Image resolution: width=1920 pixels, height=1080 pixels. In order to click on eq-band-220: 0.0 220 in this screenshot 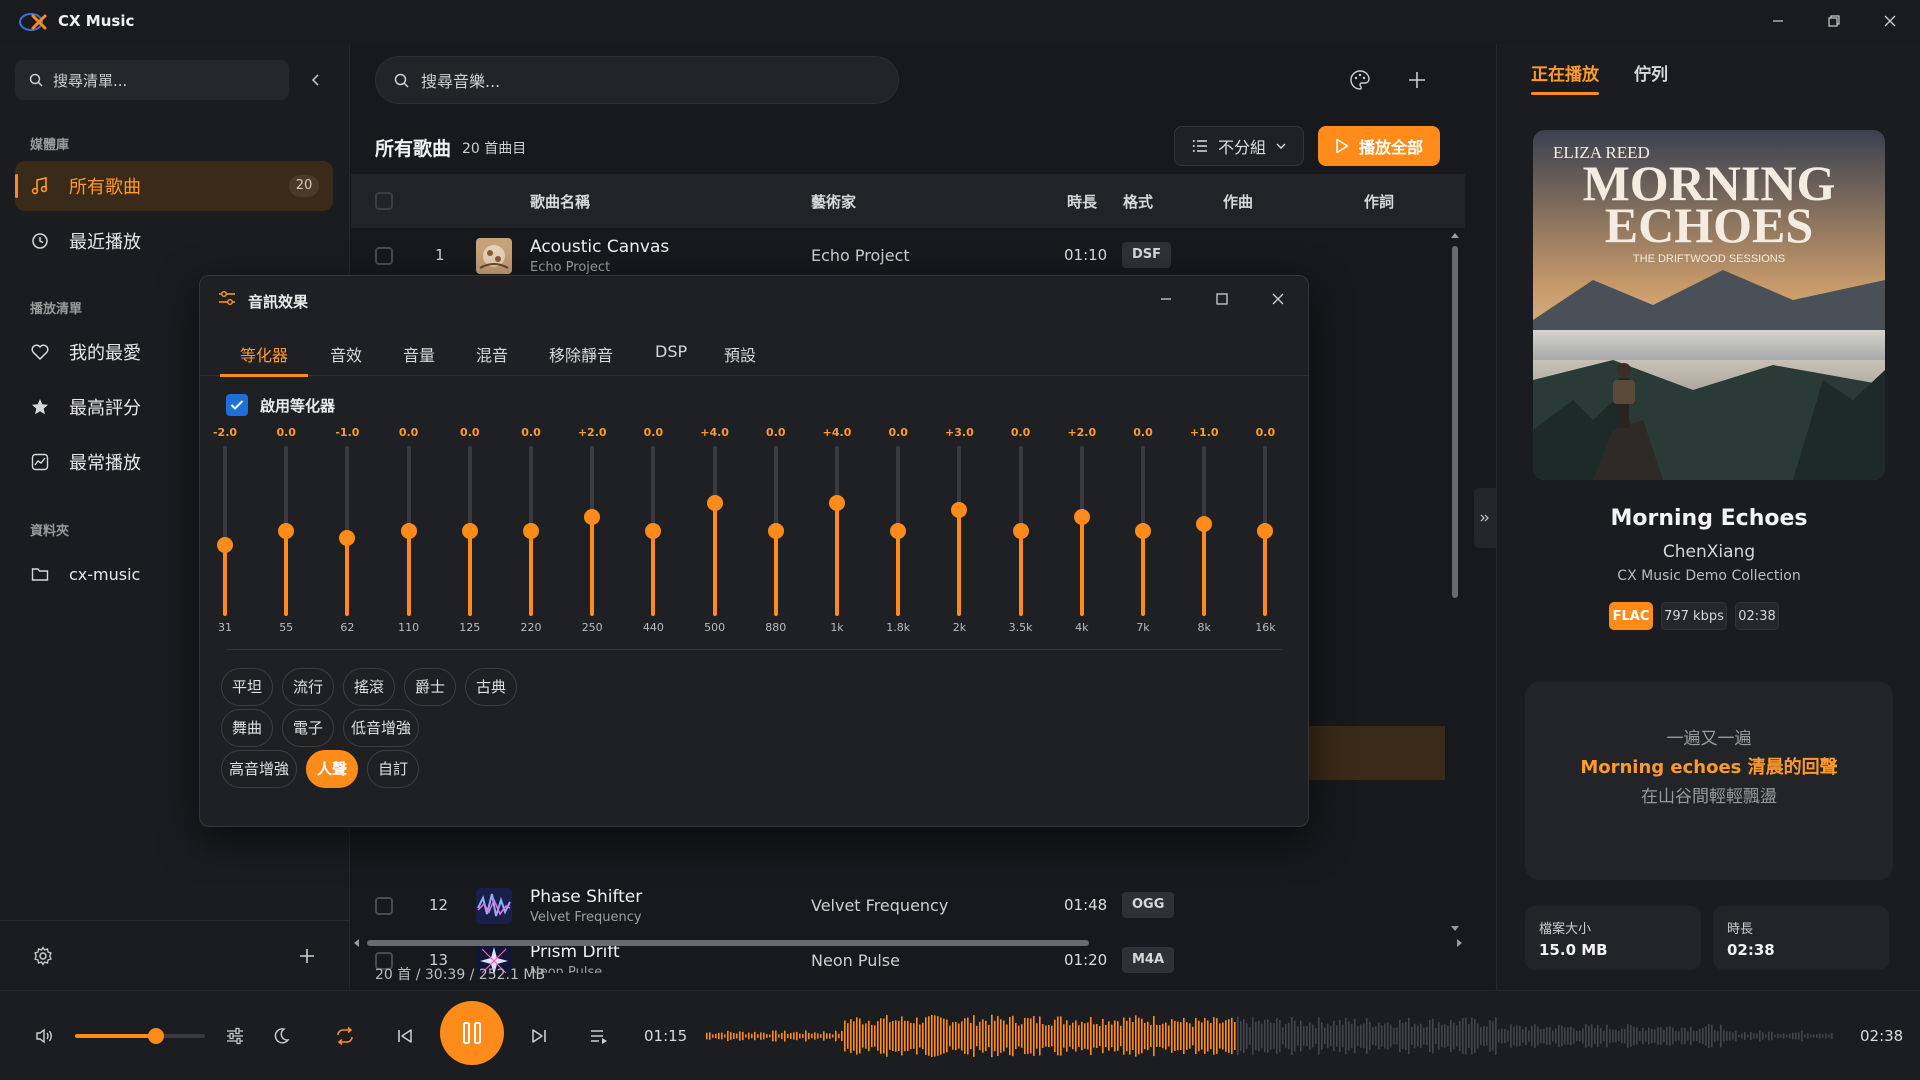, I will do `click(531, 530)`.